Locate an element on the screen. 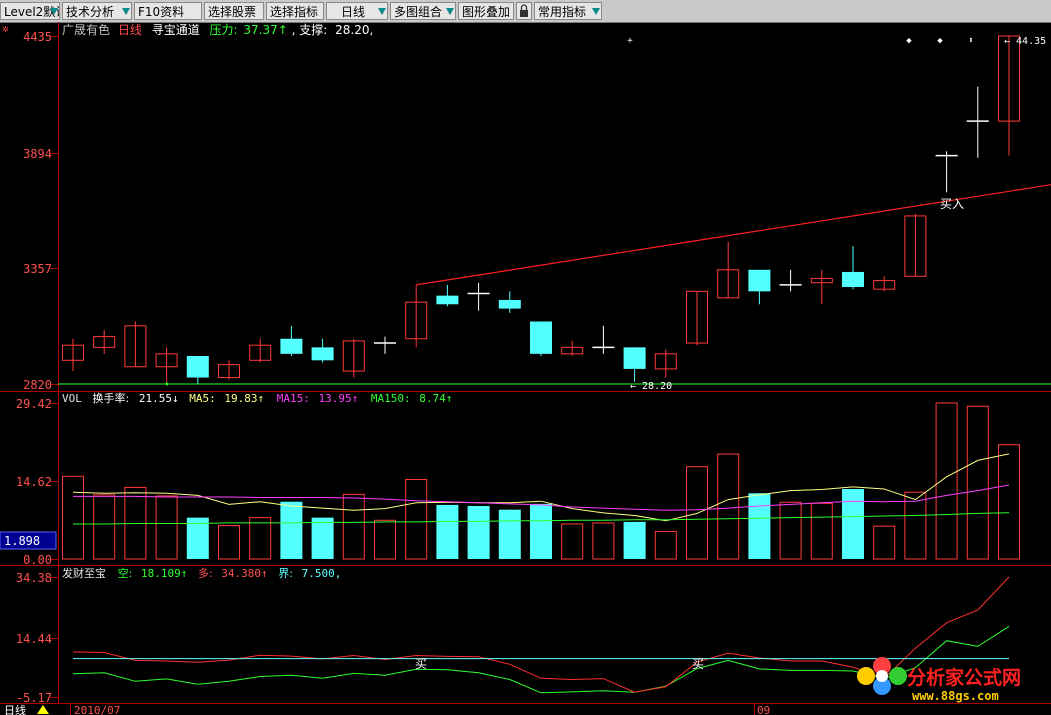 The height and width of the screenshot is (715, 1051). duo-value: 34.380↑ is located at coordinates (244, 573).